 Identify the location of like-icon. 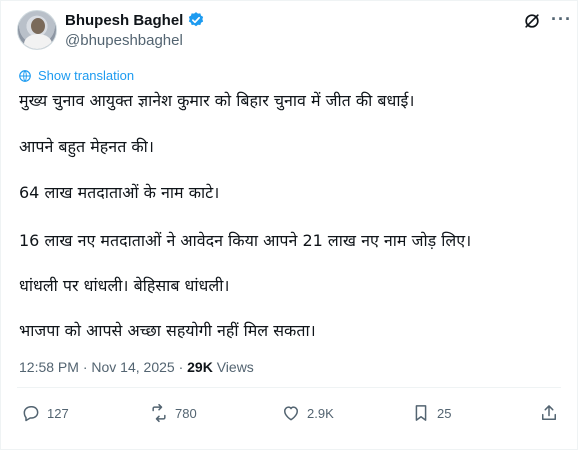
(291, 413).